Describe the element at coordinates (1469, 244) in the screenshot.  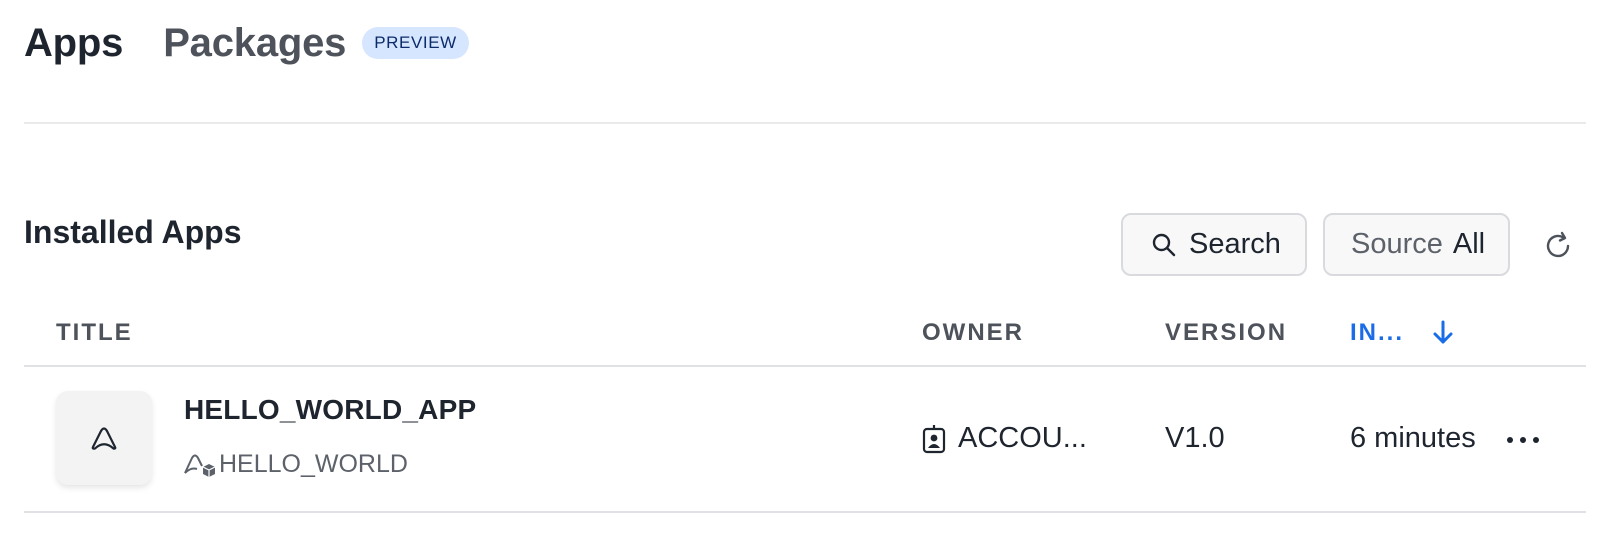
I see `source-filter-value: All` at that location.